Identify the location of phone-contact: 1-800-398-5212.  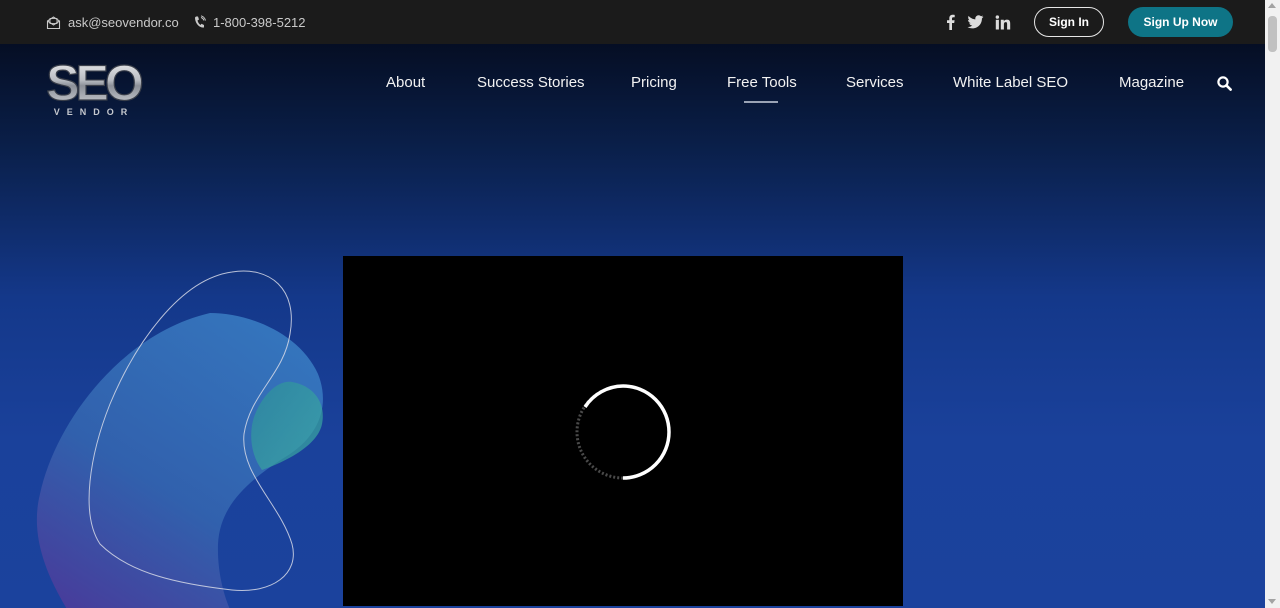
(249, 22).